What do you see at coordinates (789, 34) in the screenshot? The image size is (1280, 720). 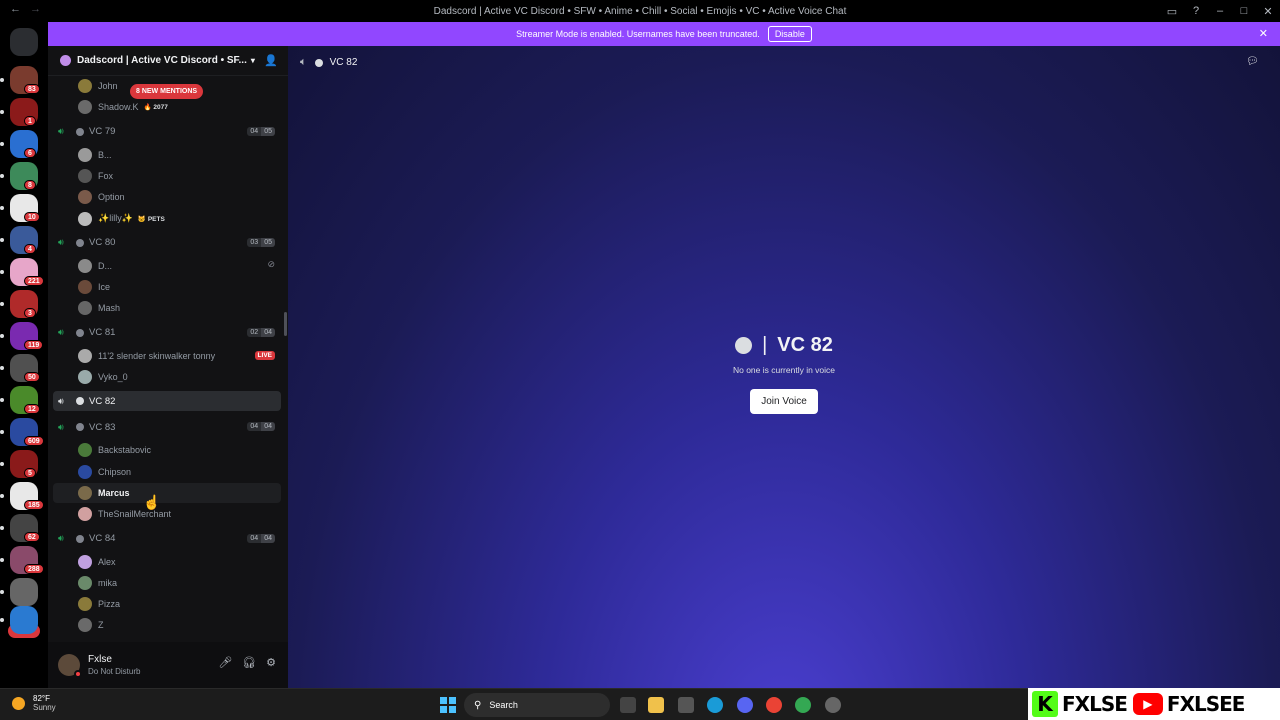 I see `disable-streamer-mode-button: Disable` at bounding box center [789, 34].